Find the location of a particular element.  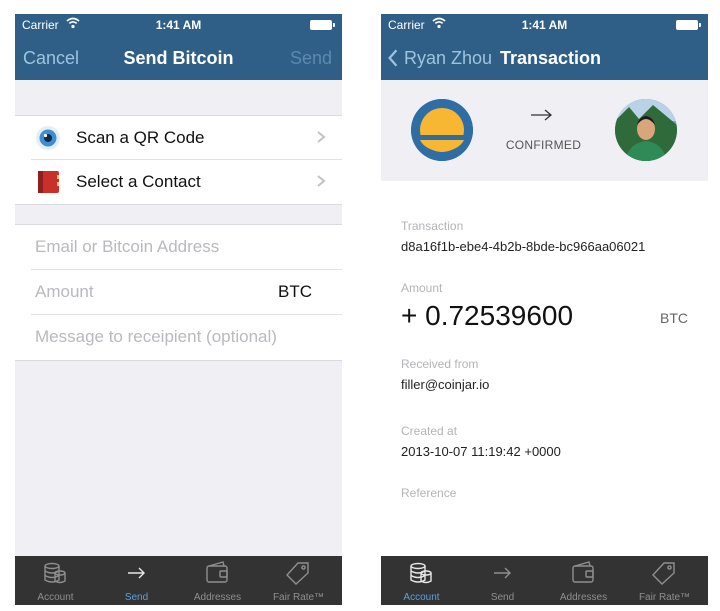

reference-label: Reference is located at coordinates (429, 493).